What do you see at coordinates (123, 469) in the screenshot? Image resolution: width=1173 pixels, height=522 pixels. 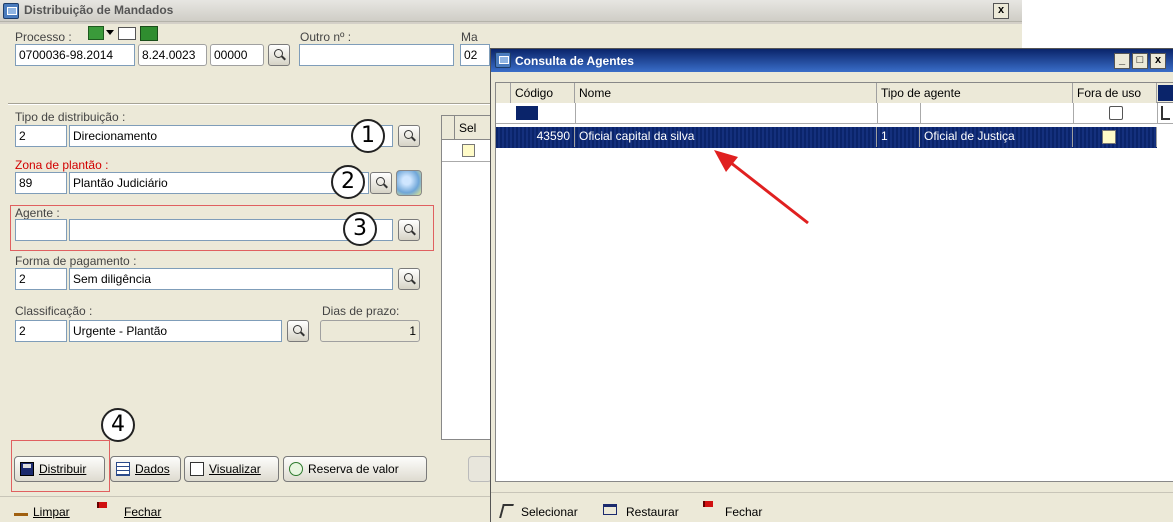 I see `form-icon` at bounding box center [123, 469].